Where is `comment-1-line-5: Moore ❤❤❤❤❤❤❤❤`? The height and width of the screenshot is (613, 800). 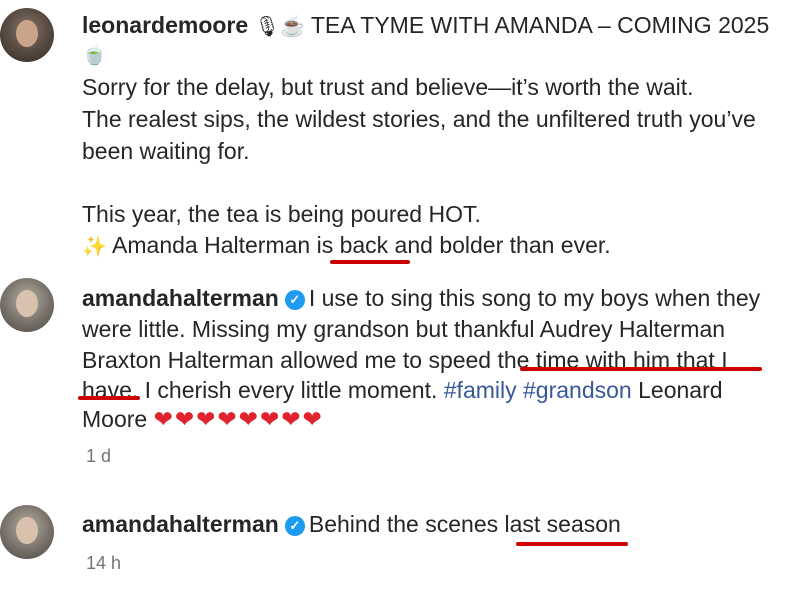 comment-1-line-5: Moore ❤❤❤❤❤❤❤❤ is located at coordinates (203, 419).